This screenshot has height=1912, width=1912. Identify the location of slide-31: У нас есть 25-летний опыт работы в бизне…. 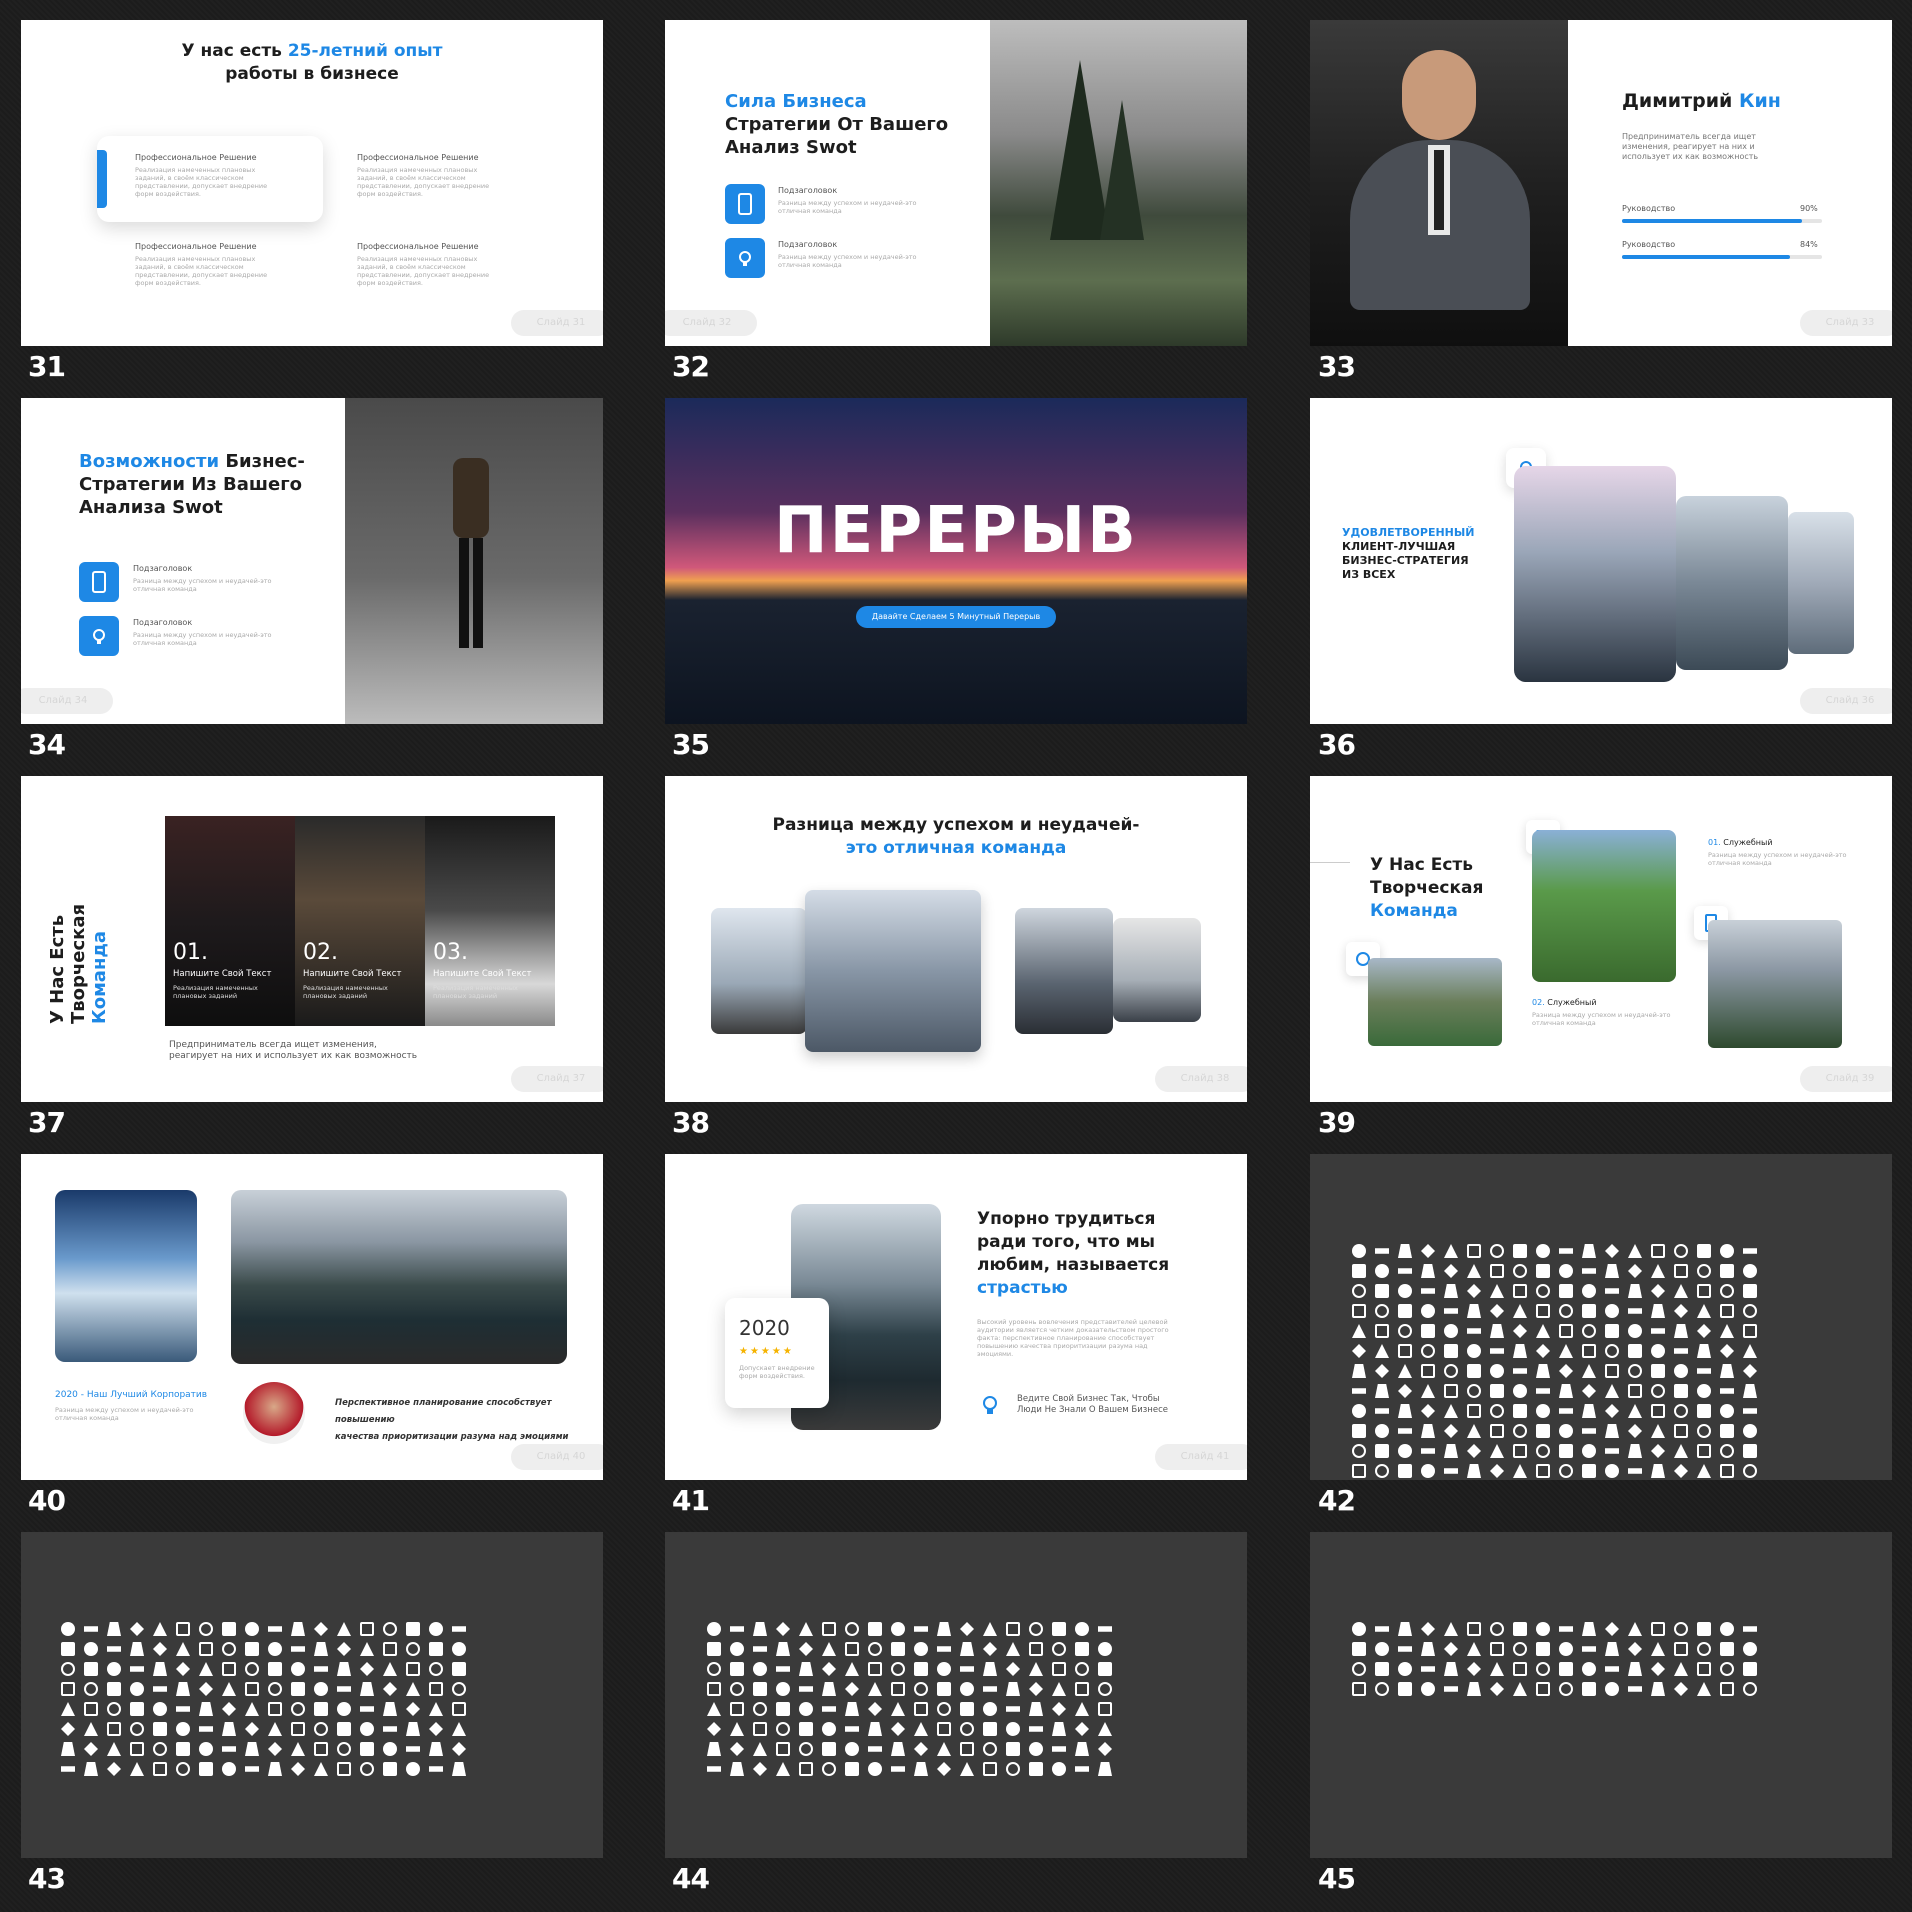
(312, 183).